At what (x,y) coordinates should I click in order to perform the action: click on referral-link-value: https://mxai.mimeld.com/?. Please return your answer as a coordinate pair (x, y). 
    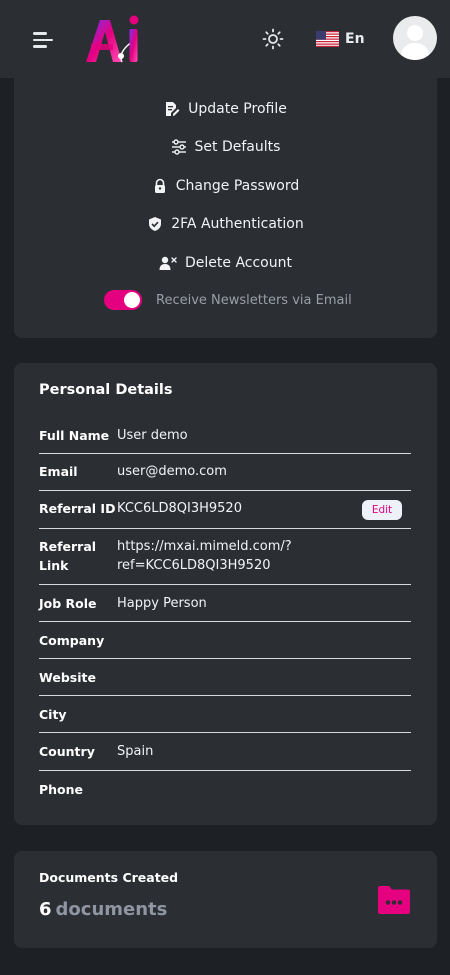
    Looking at the image, I should click on (204, 546).